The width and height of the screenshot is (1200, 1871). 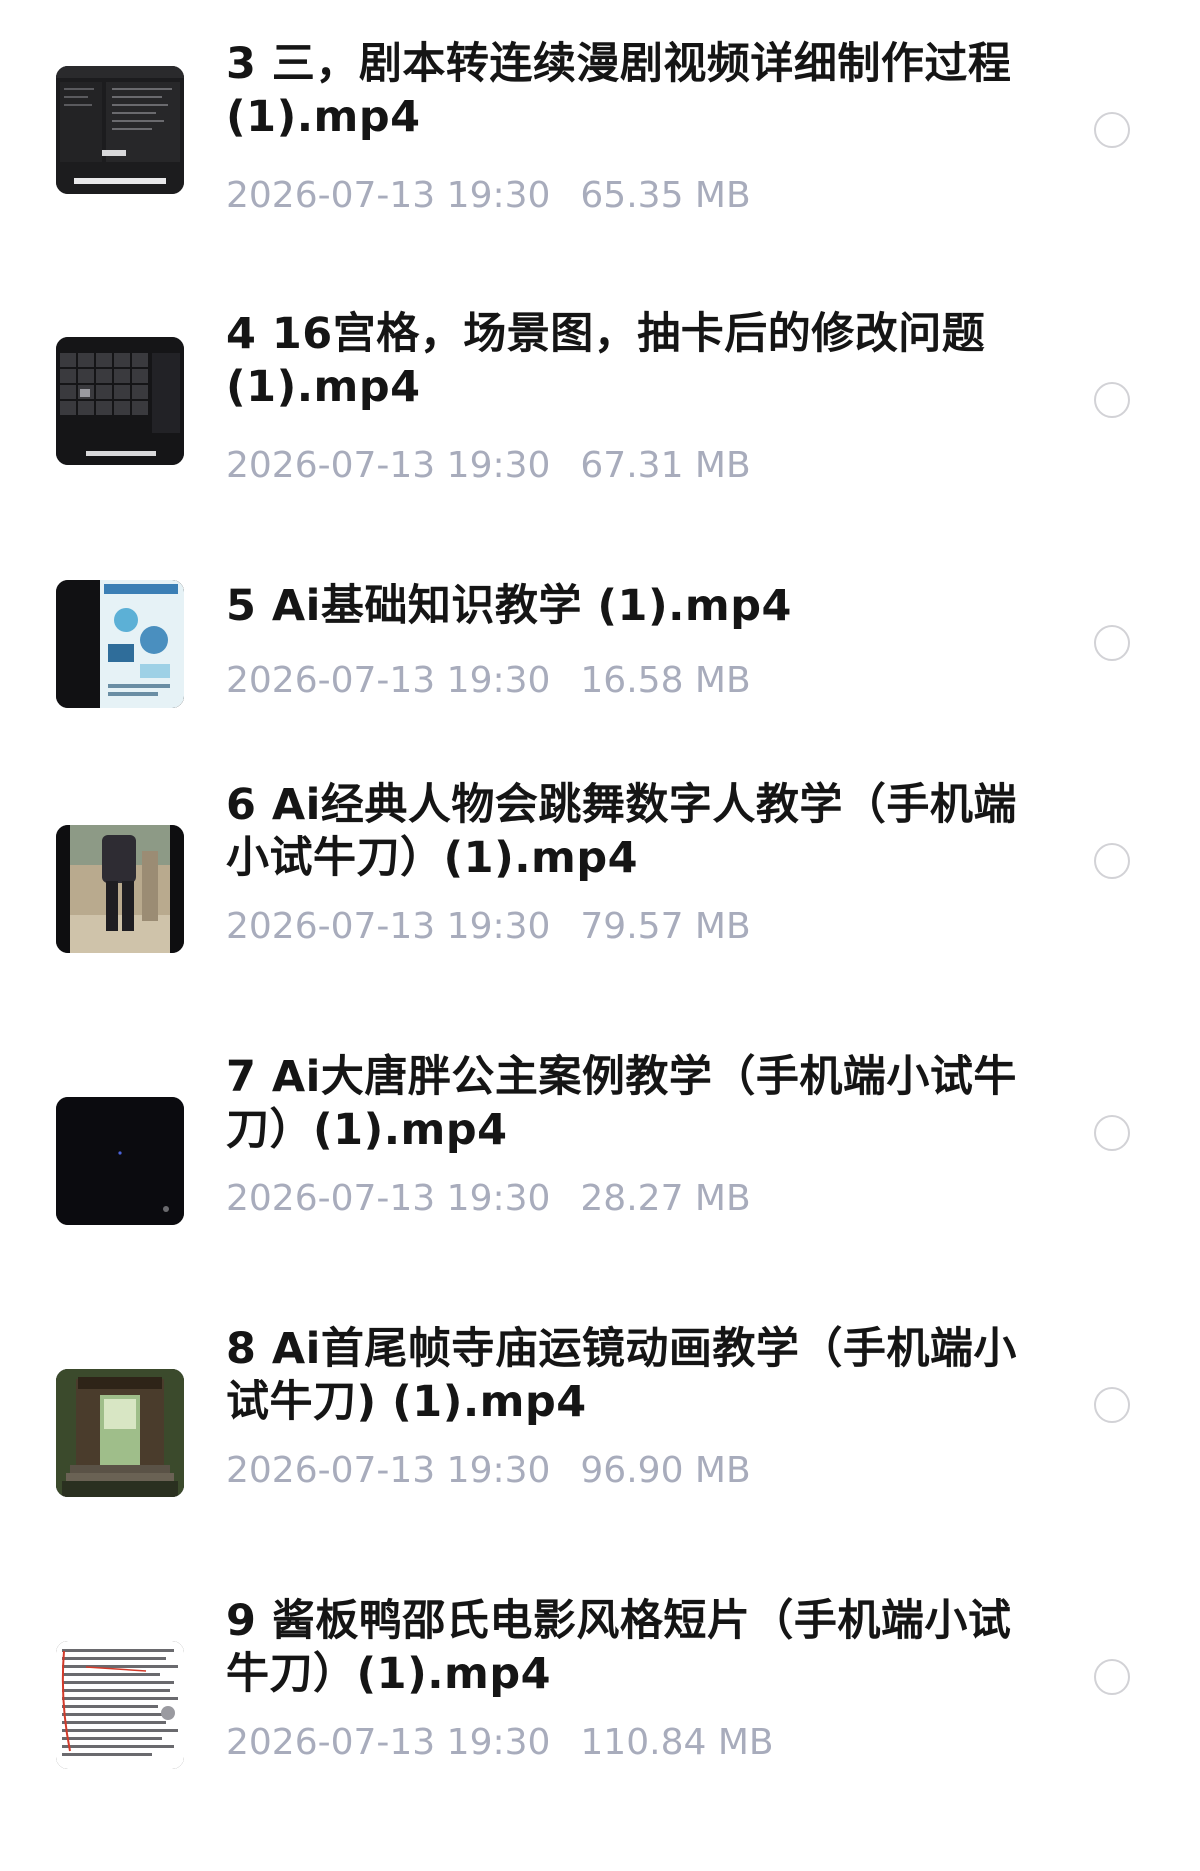 I want to click on text-document-thumbnail-image, so click(x=120, y=1705).